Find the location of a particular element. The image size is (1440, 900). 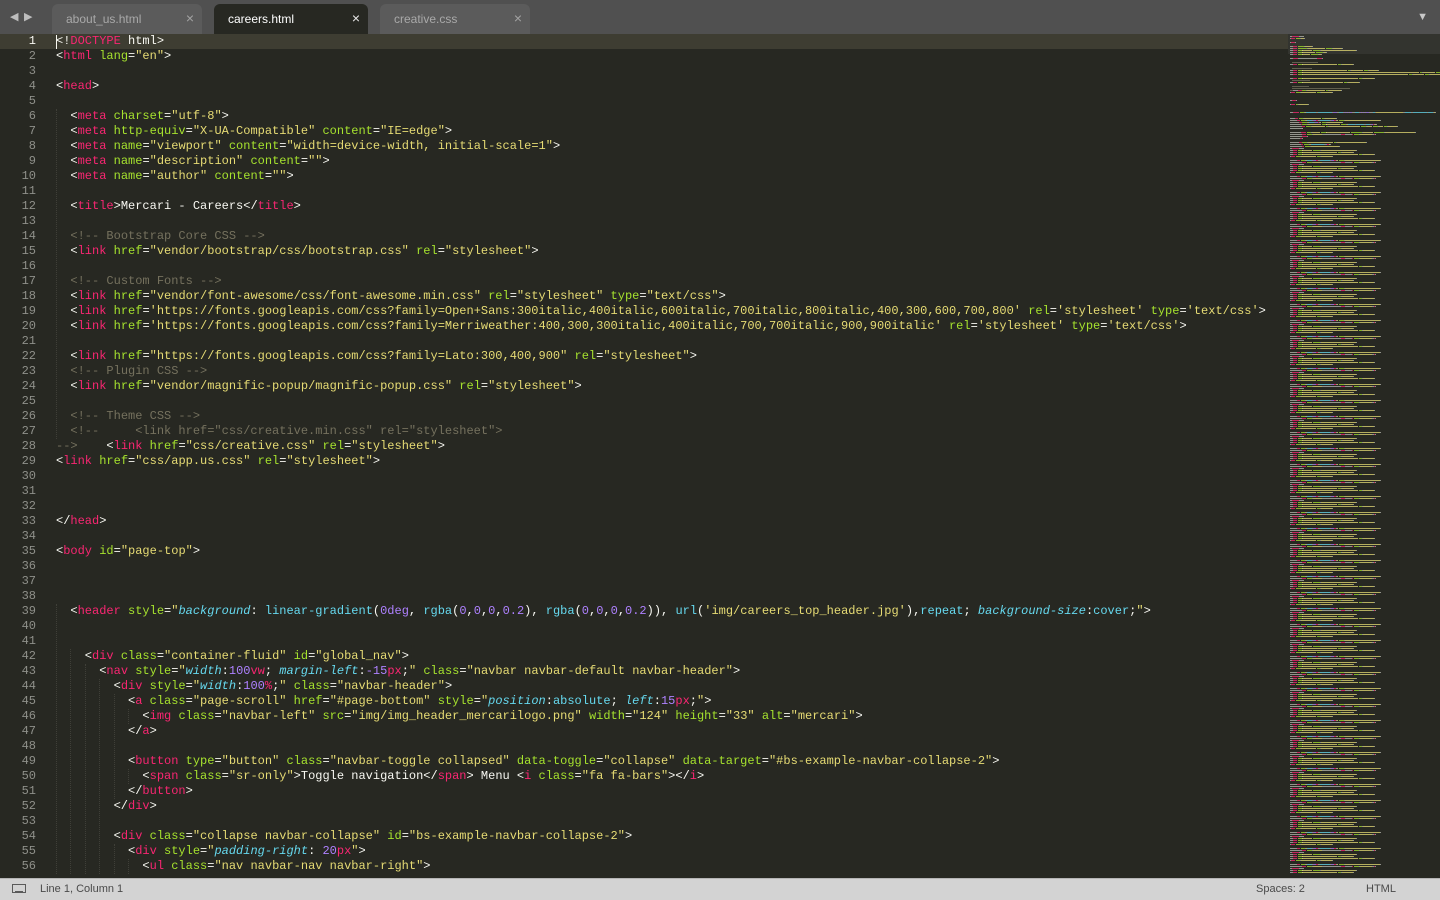

code-line: </div> is located at coordinates (106, 806).